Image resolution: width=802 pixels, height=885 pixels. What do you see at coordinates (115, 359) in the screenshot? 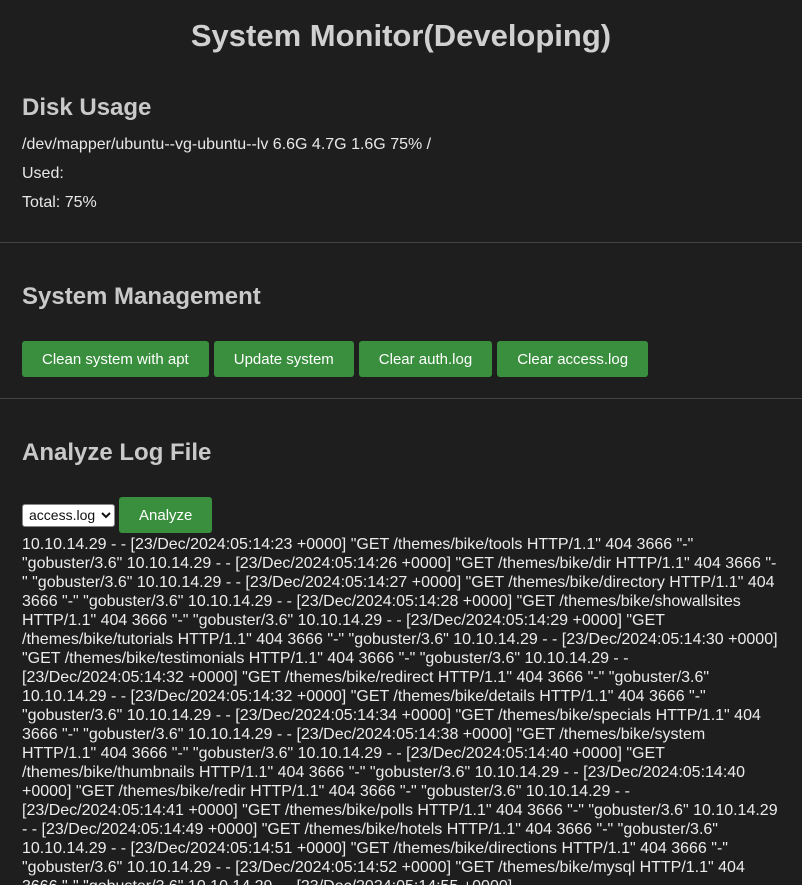
I see `clean-system-apt-button: Clean system with apt` at bounding box center [115, 359].